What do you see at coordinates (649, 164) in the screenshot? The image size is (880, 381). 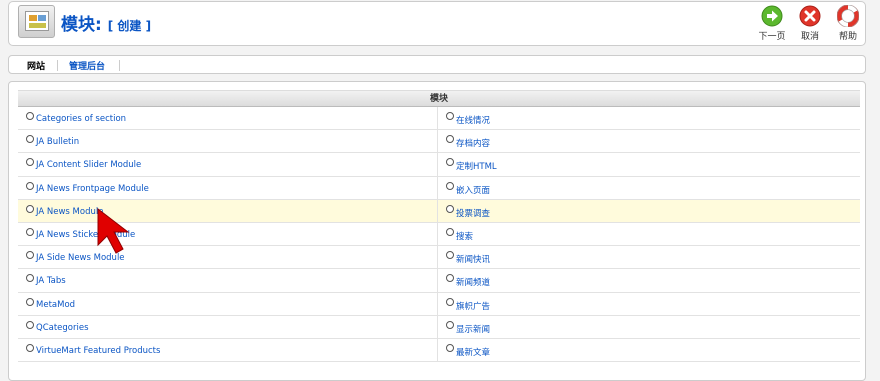 I see `module-option: 定制HTML` at bounding box center [649, 164].